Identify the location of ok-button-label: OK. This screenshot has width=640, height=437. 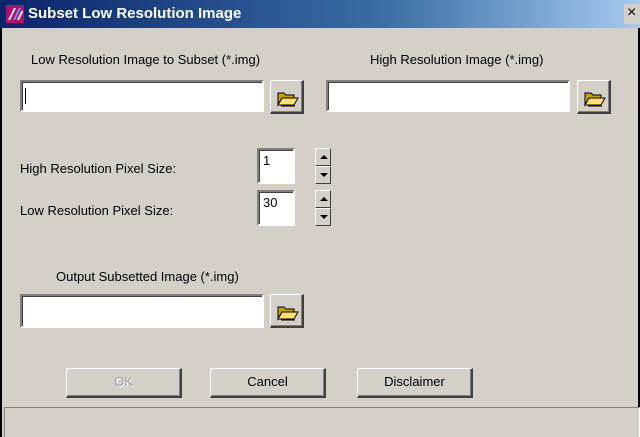
(123, 381).